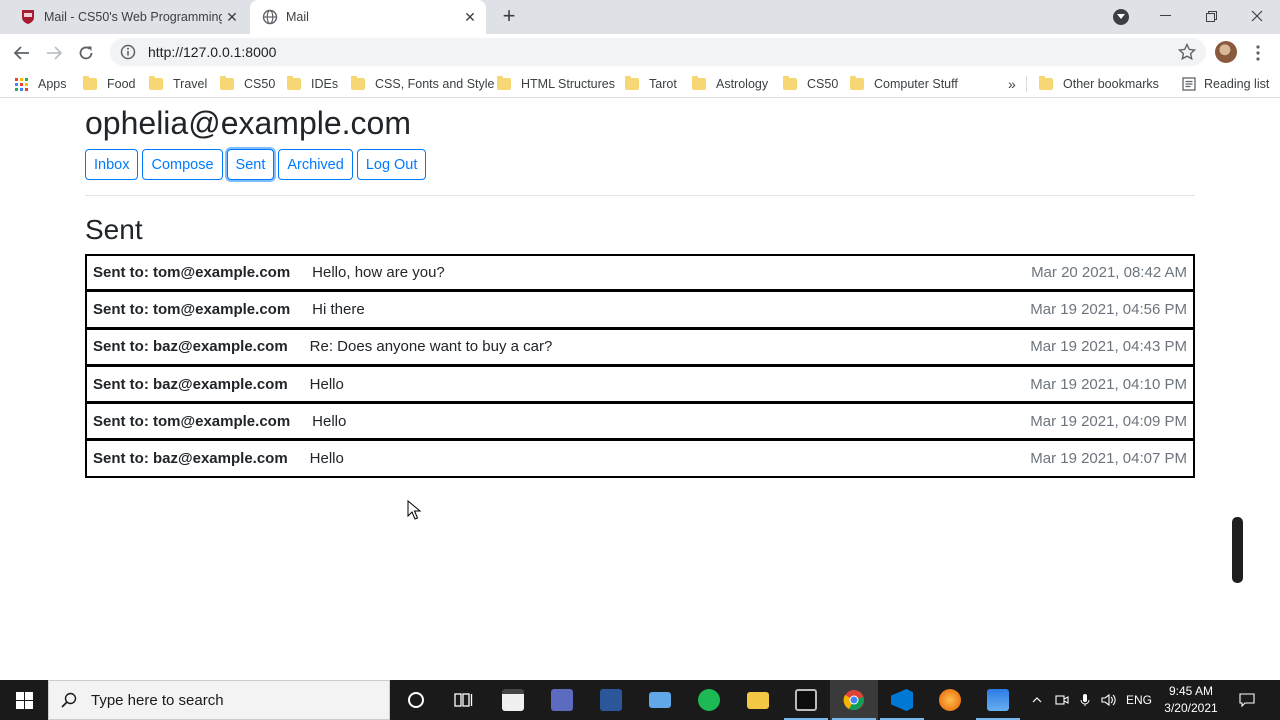 The height and width of the screenshot is (720, 1280). Describe the element at coordinates (1062, 700) in the screenshot. I see `meet-now-icon` at that location.